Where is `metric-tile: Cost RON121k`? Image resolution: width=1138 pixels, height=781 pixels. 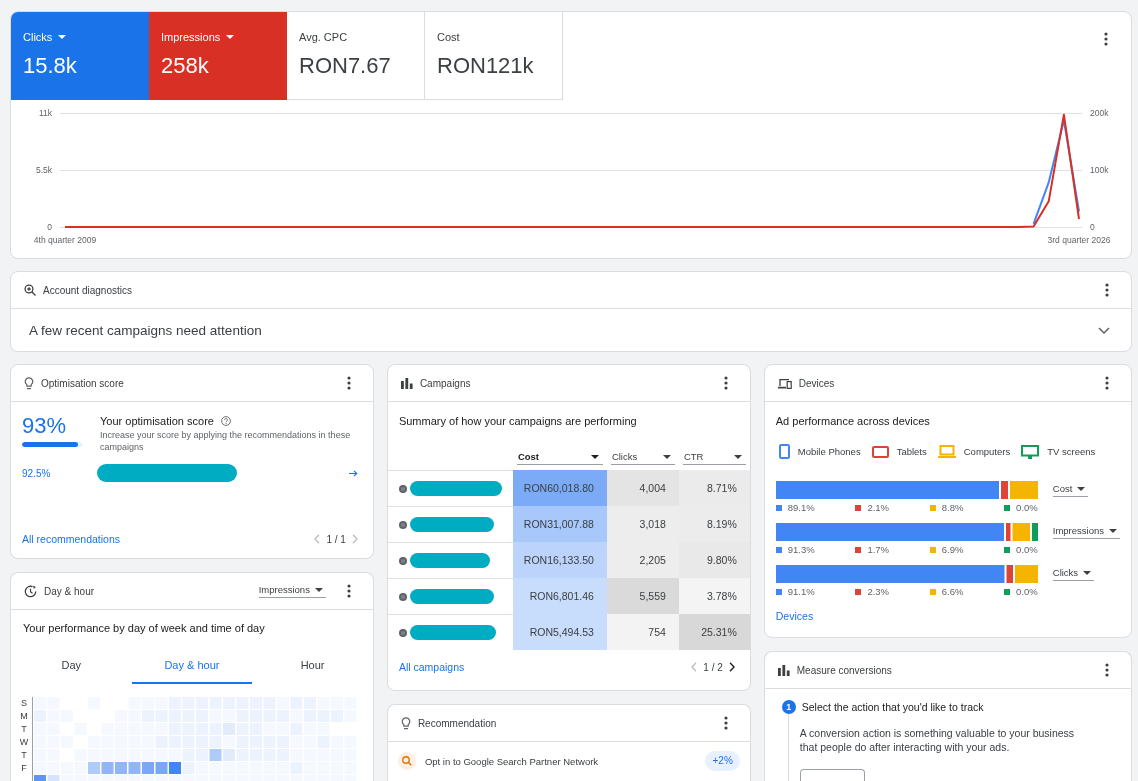 metric-tile: Cost RON121k is located at coordinates (494, 56).